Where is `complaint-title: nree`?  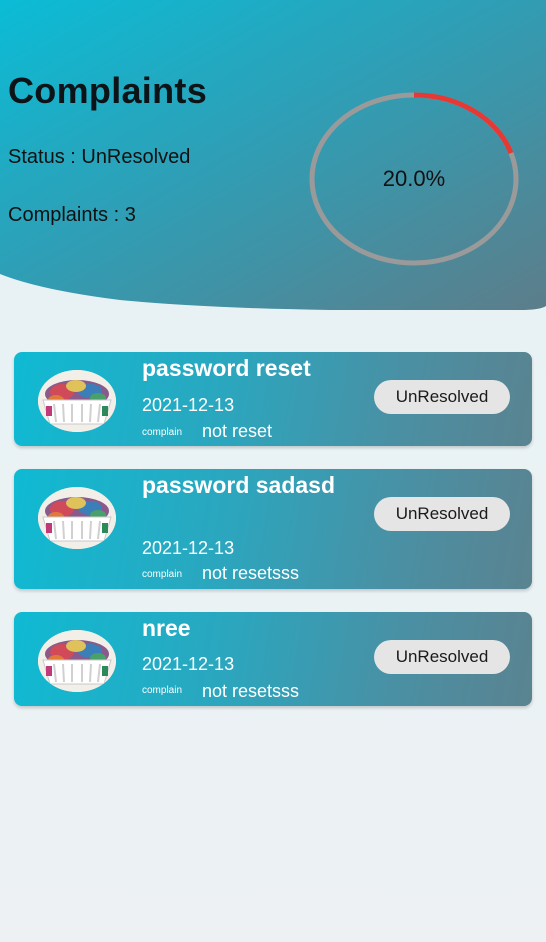
complaint-title: nree is located at coordinates (166, 628).